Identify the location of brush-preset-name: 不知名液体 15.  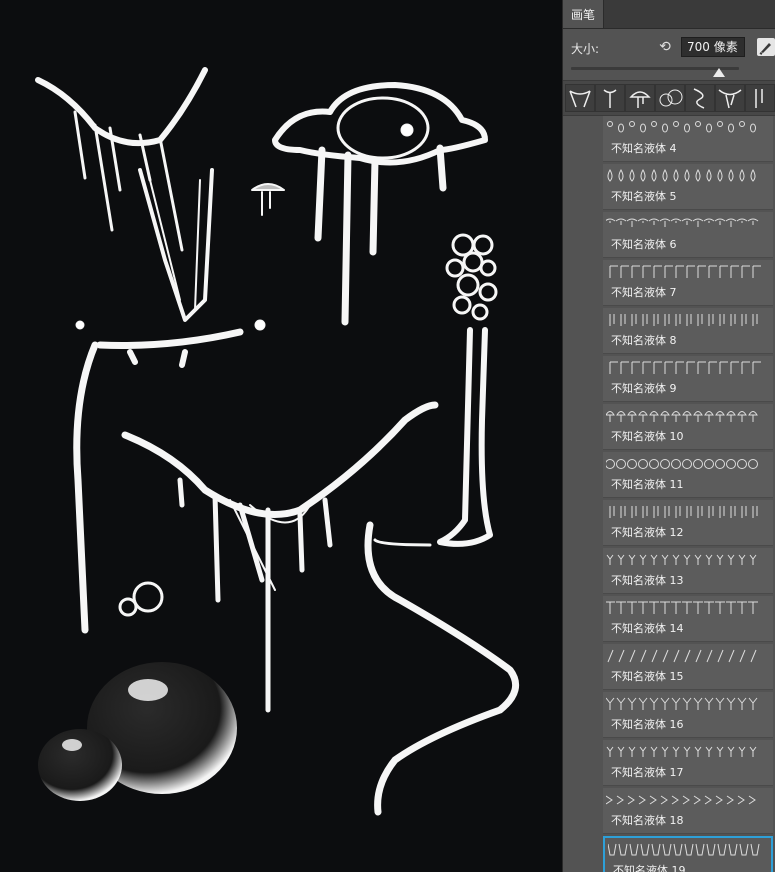
(647, 676).